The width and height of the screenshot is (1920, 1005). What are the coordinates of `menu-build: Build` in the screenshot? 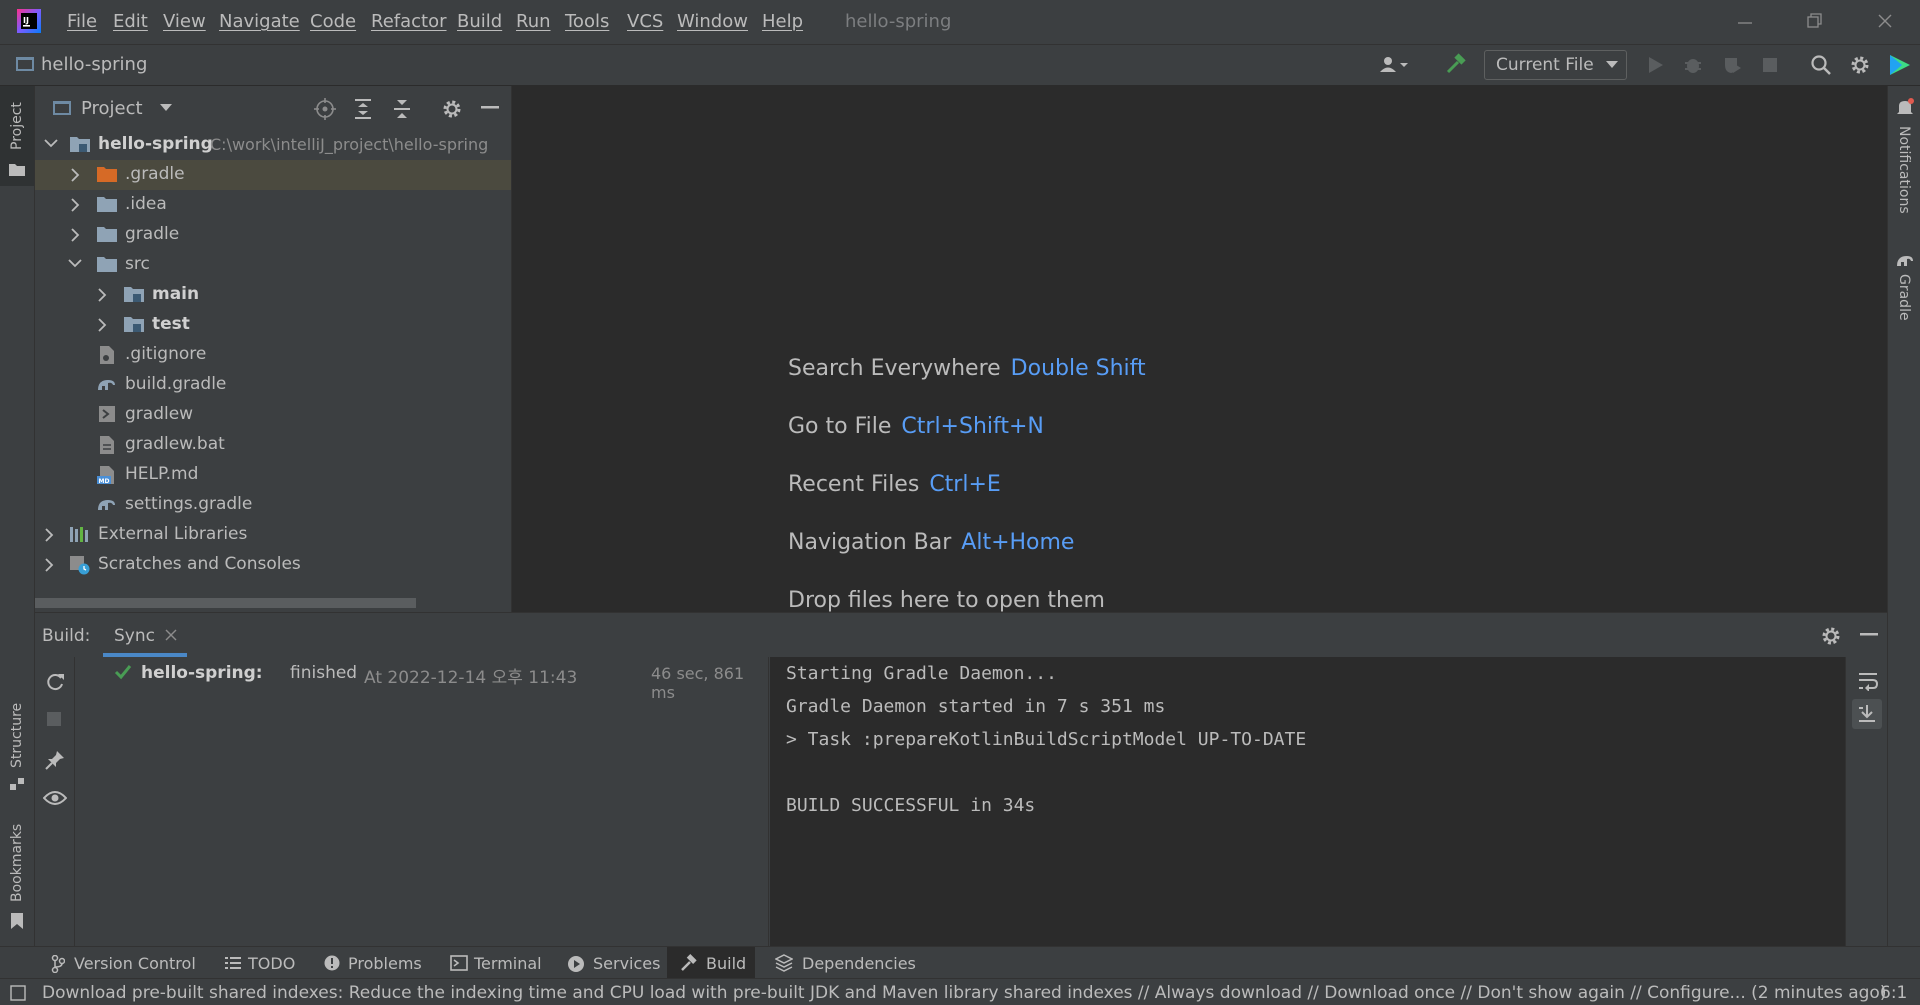 It's located at (479, 21).